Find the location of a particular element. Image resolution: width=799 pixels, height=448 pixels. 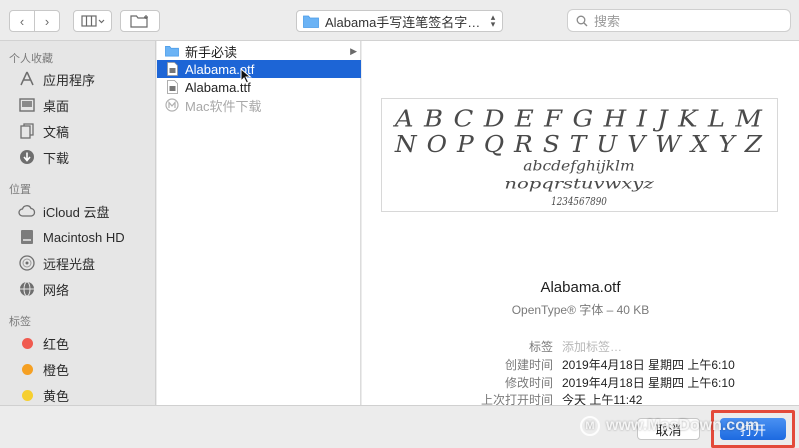

column-view-icon is located at coordinates (92, 21).